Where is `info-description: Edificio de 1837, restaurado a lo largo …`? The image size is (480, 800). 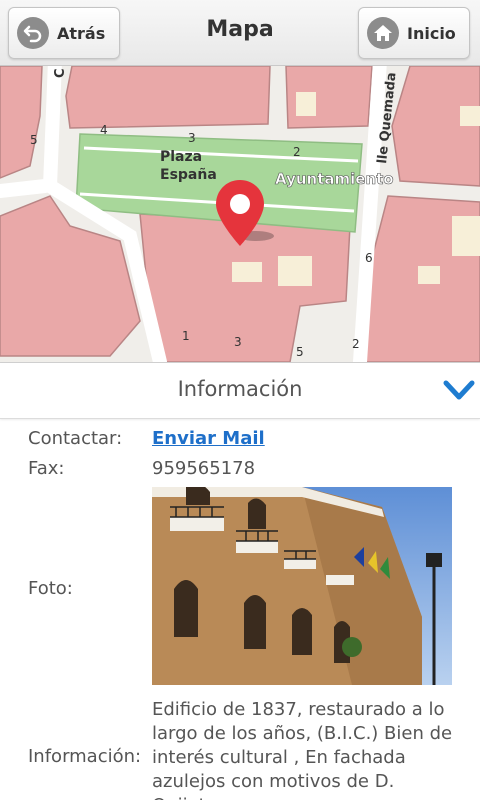
info-description: Edificio de 1837, restaurado a lo largo … is located at coordinates (302, 749).